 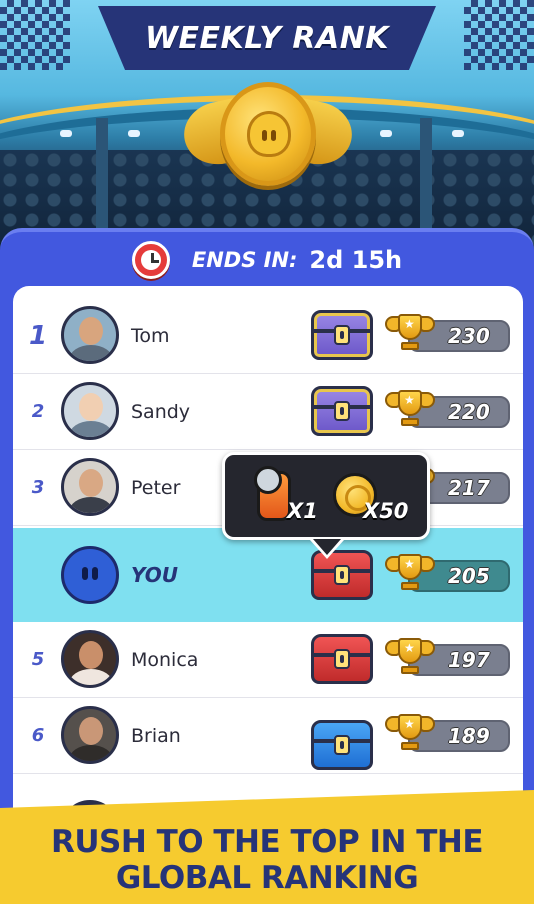 I want to click on rank-number: 1, so click(x=38, y=335).